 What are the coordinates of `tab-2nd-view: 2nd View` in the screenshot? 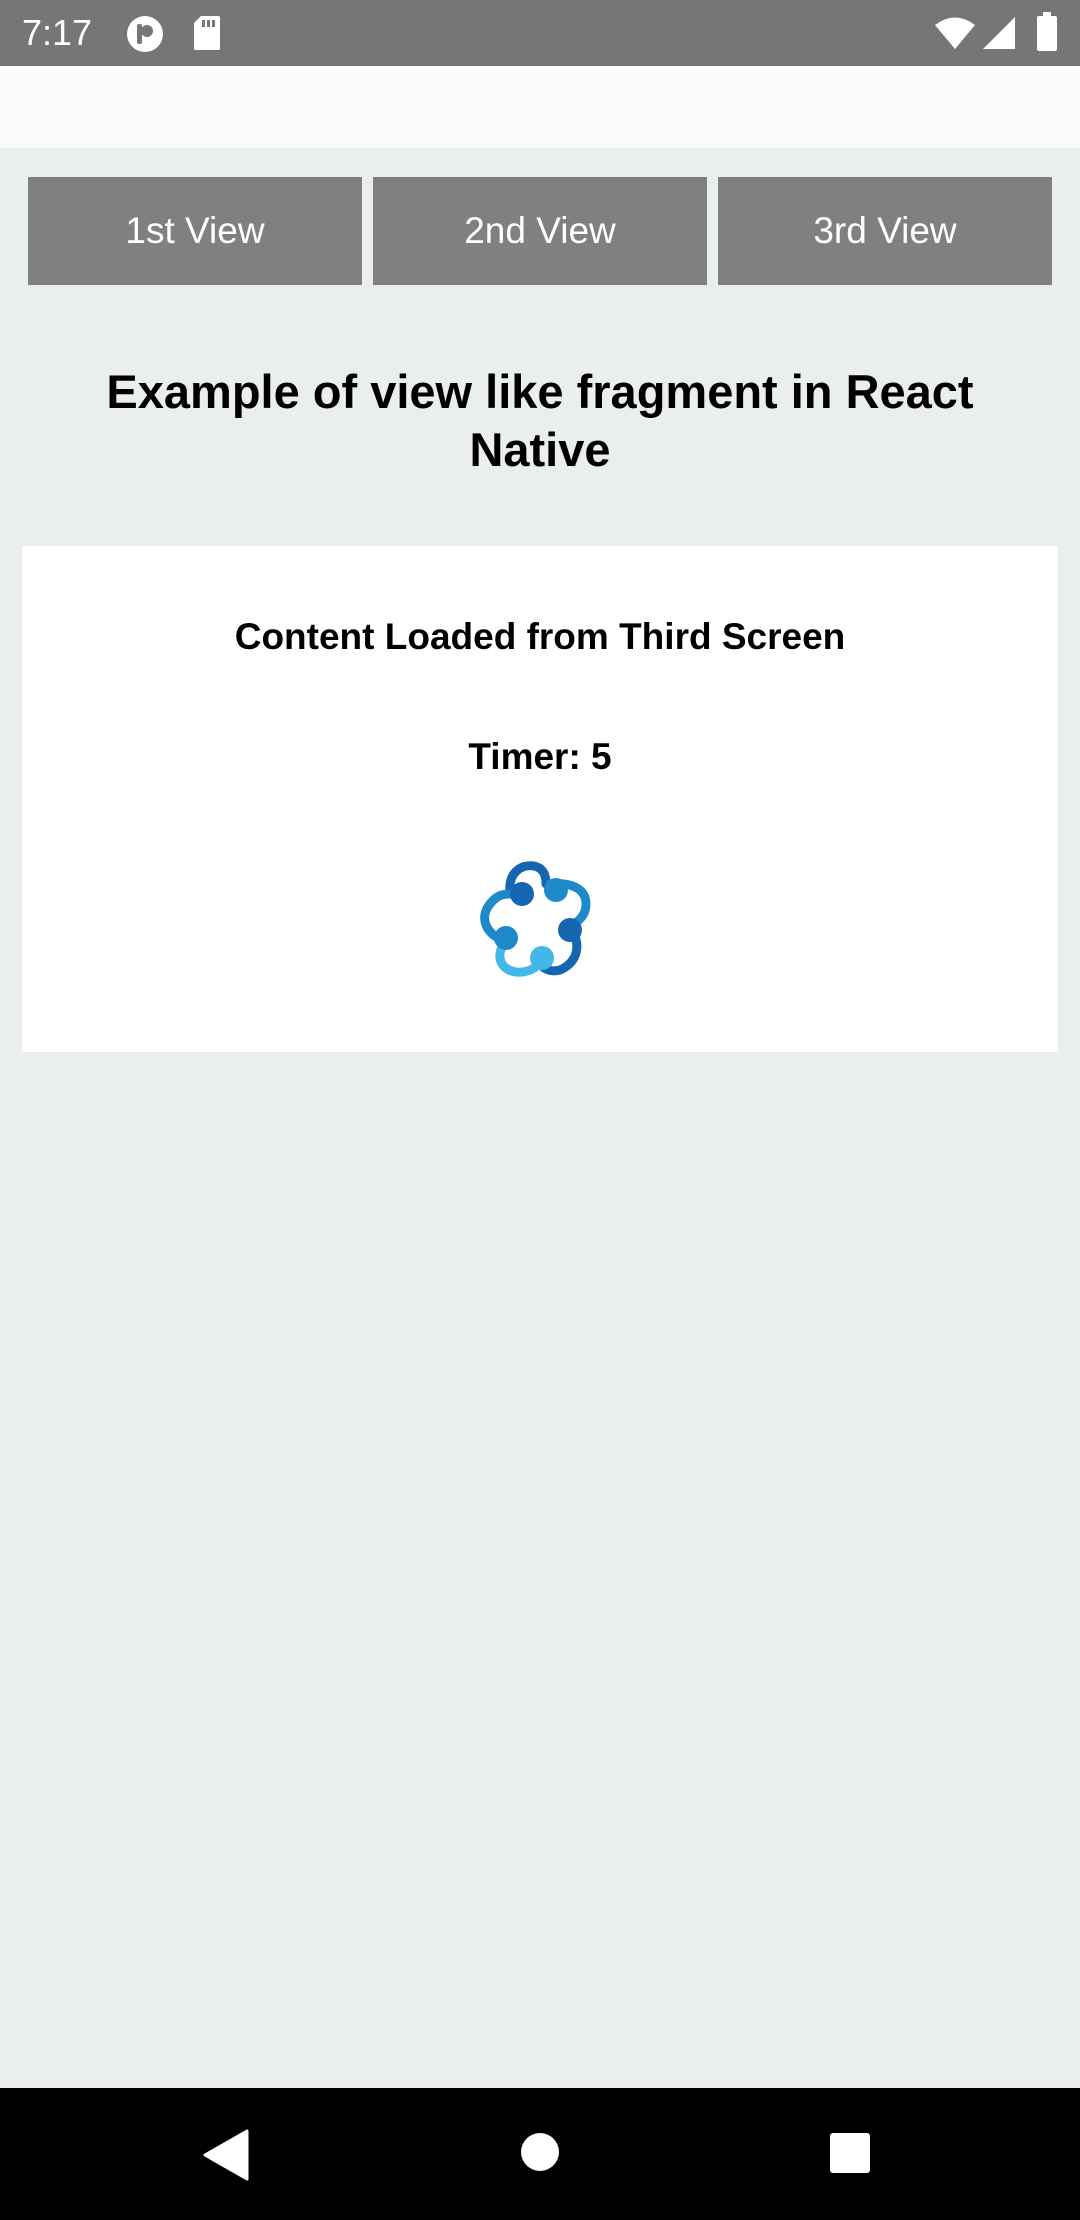 It's located at (540, 231).